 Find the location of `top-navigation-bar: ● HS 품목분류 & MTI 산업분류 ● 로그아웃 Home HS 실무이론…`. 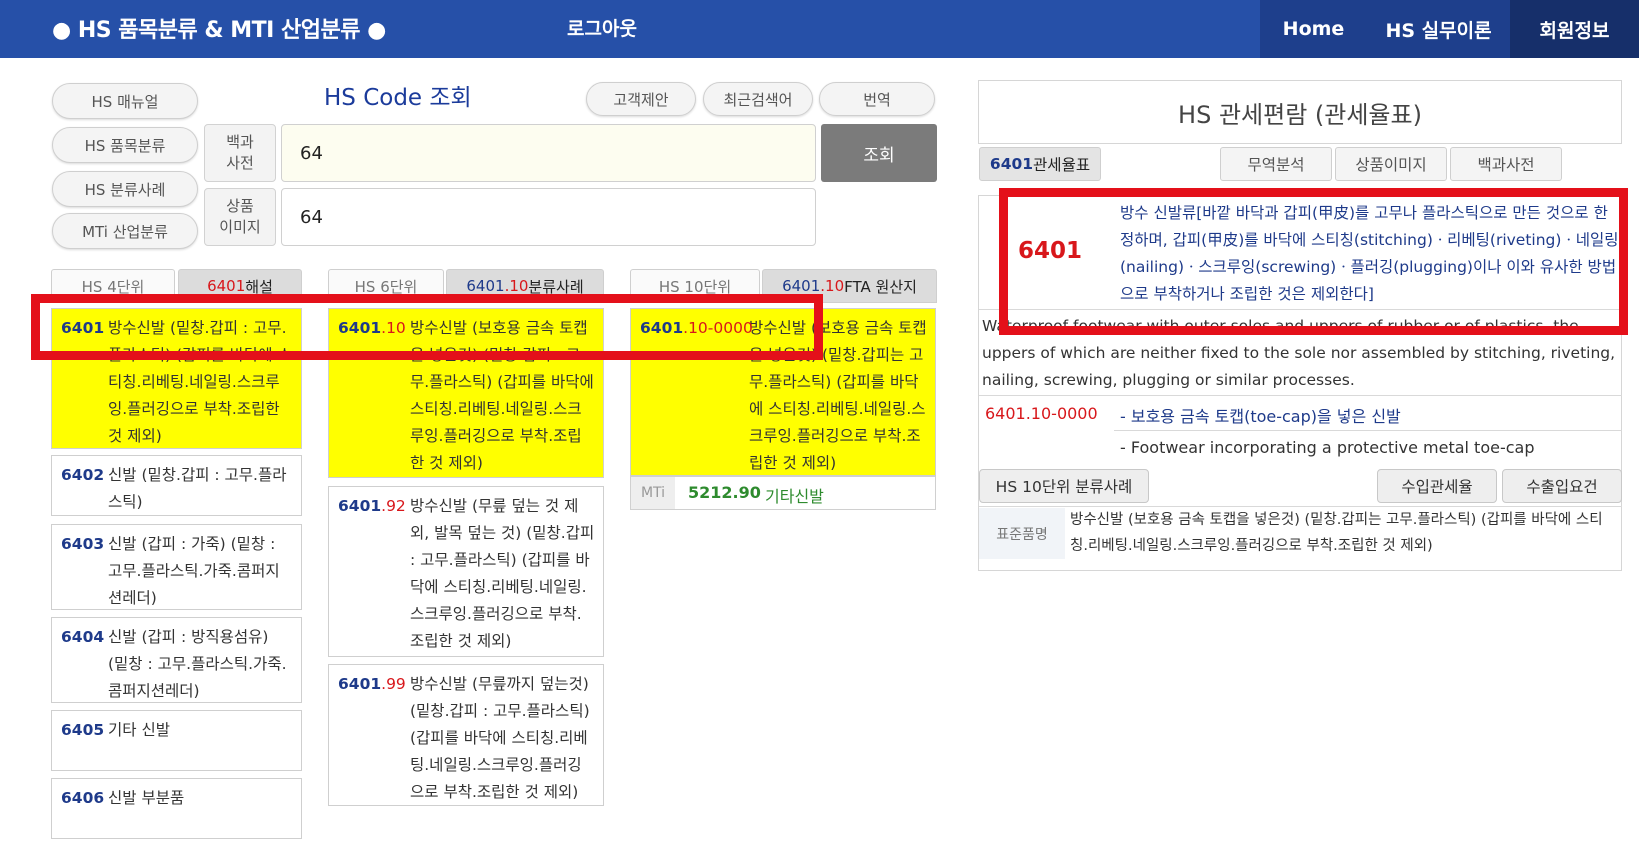

top-navigation-bar: ● HS 품목분류 & MTI 산업분류 ● 로그아웃 Home HS 실무이론… is located at coordinates (819, 29).